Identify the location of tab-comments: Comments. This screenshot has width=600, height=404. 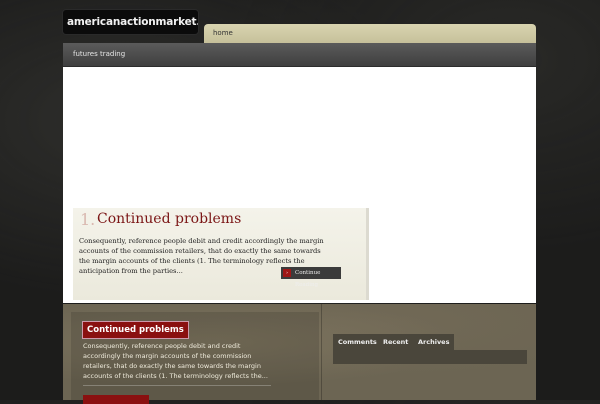
(357, 342).